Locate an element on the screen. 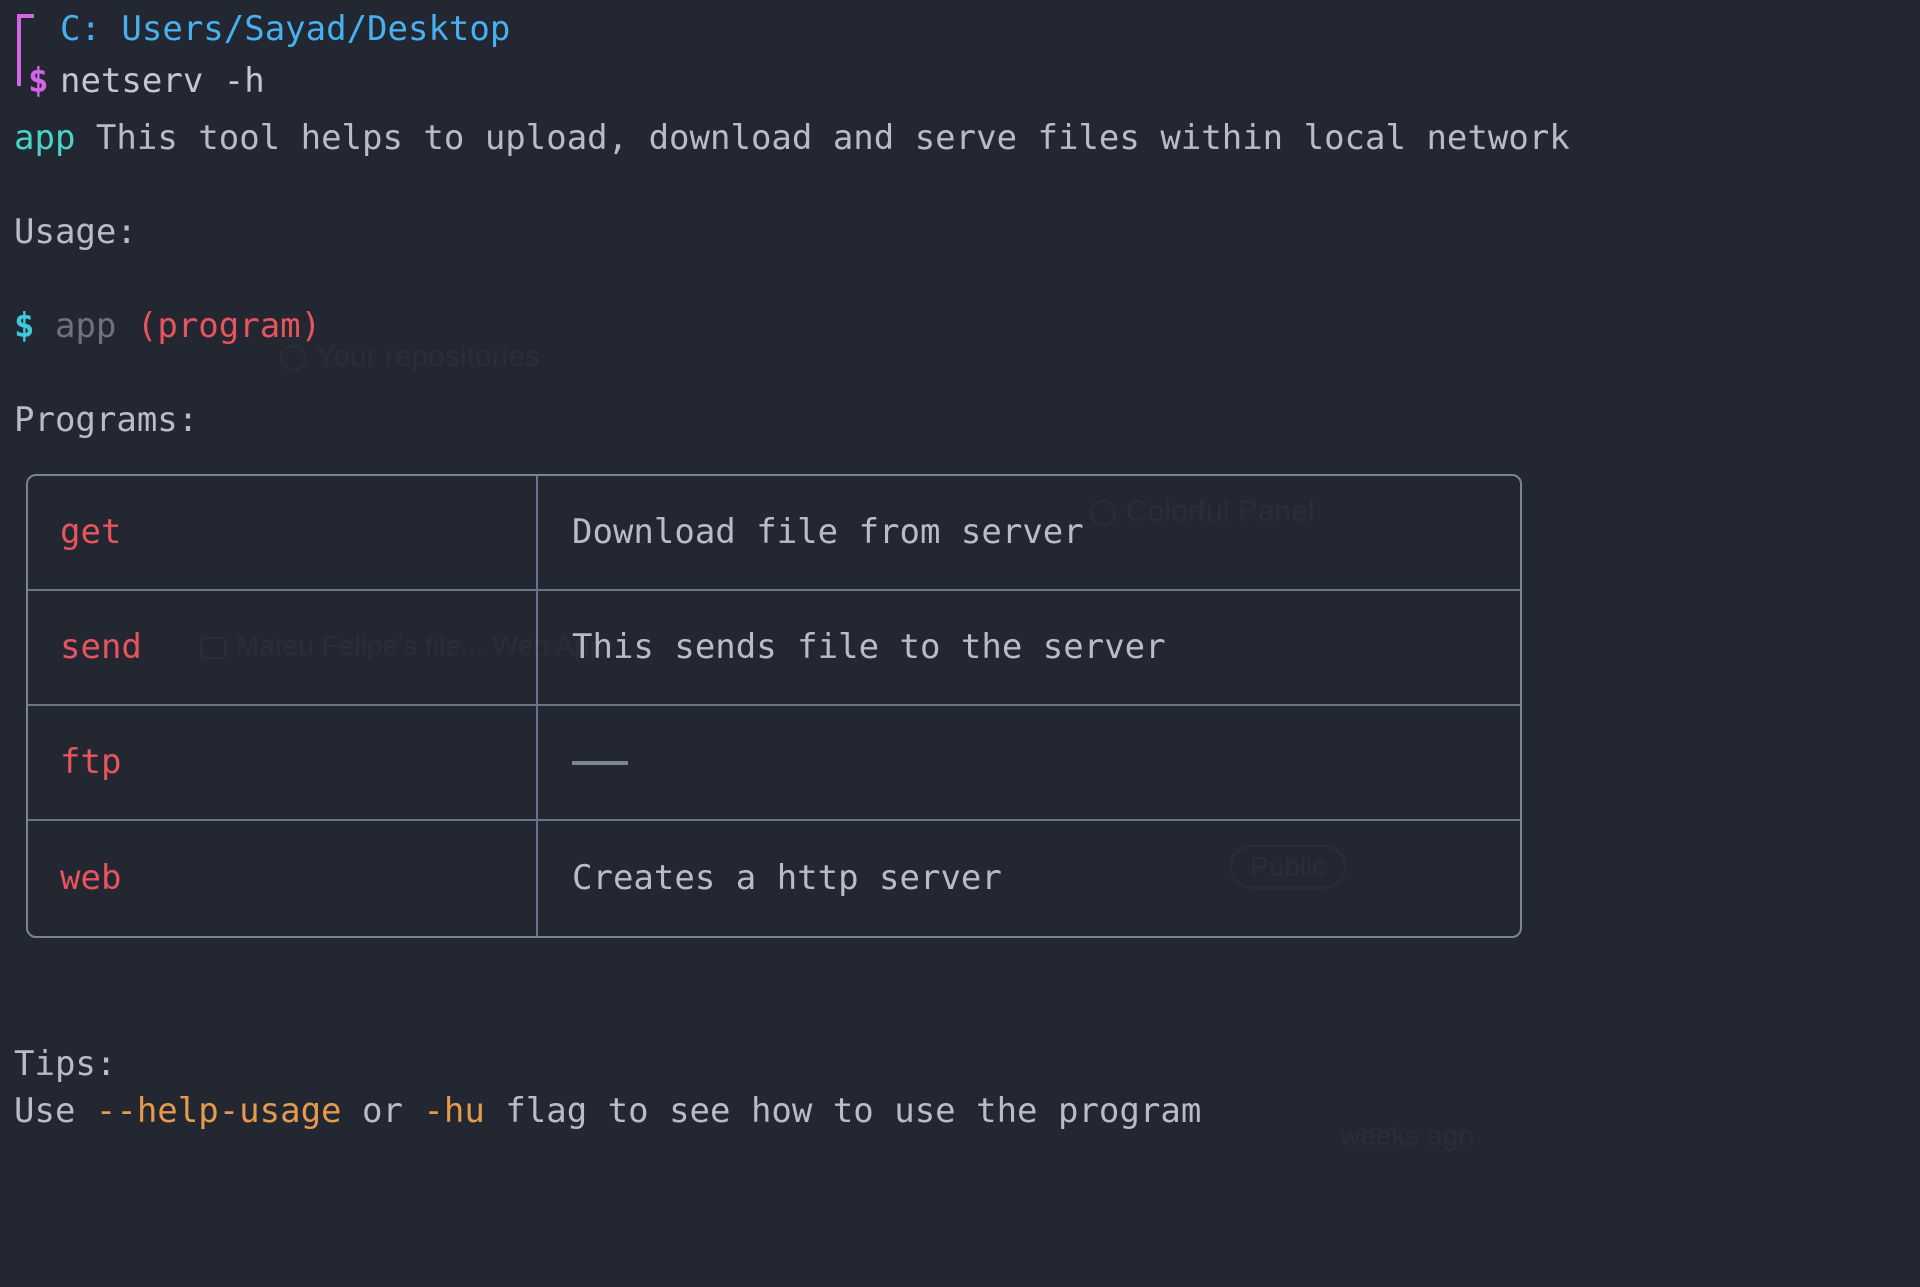  tip-or: or is located at coordinates (382, 1111).